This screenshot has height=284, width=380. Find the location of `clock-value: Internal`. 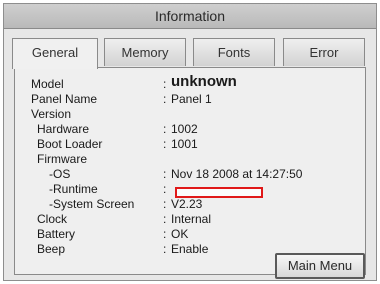

clock-value: Internal is located at coordinates (191, 219).